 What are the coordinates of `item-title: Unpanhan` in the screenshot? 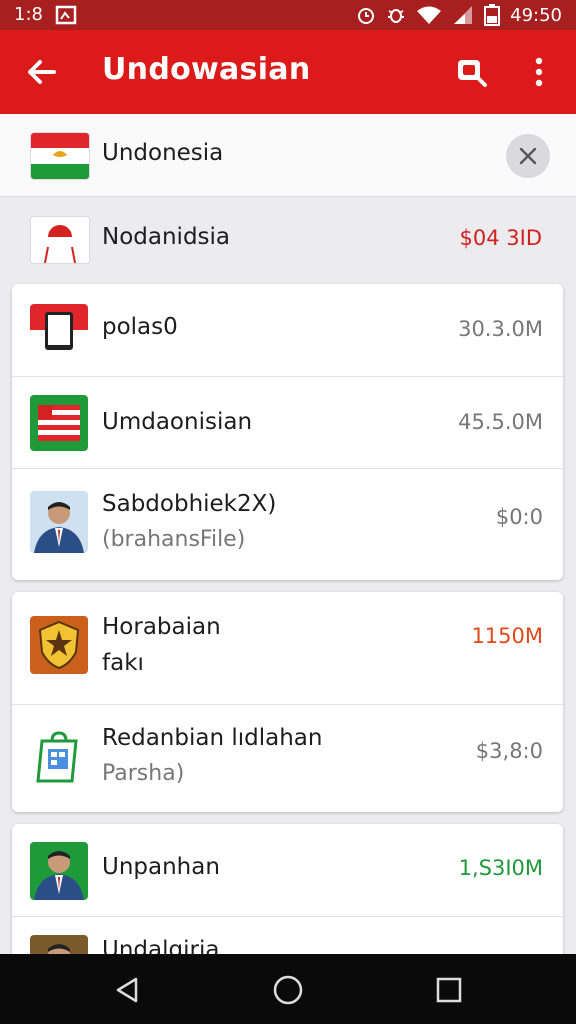 It's located at (161, 867).